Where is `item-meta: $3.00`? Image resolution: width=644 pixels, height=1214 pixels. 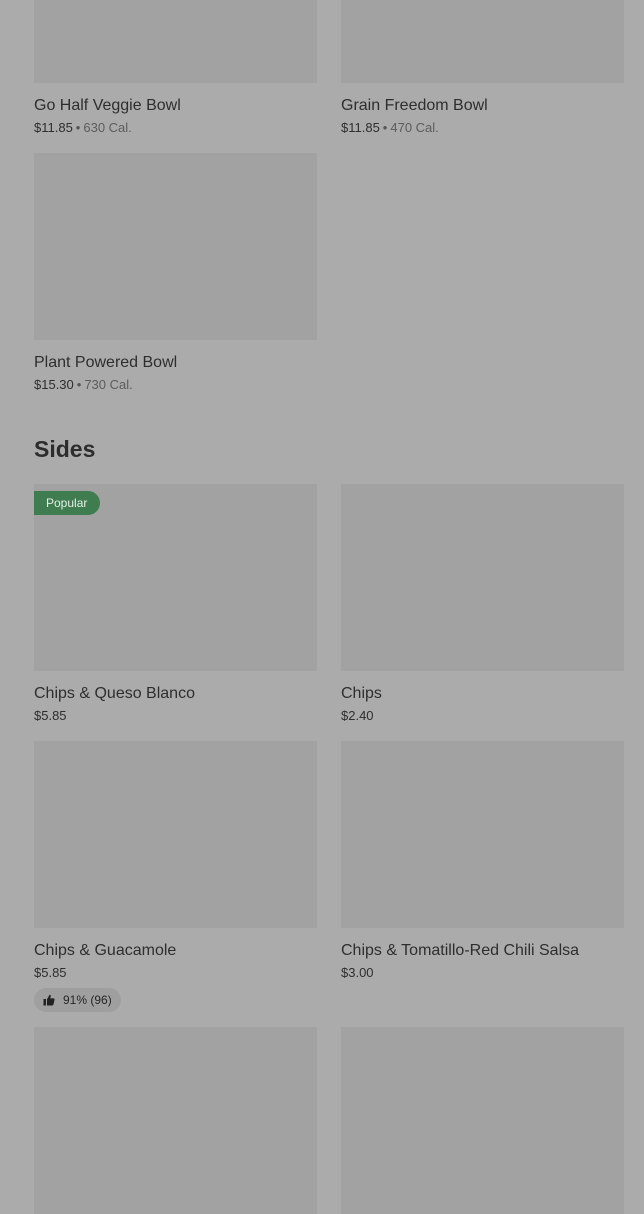
item-meta: $3.00 is located at coordinates (482, 973).